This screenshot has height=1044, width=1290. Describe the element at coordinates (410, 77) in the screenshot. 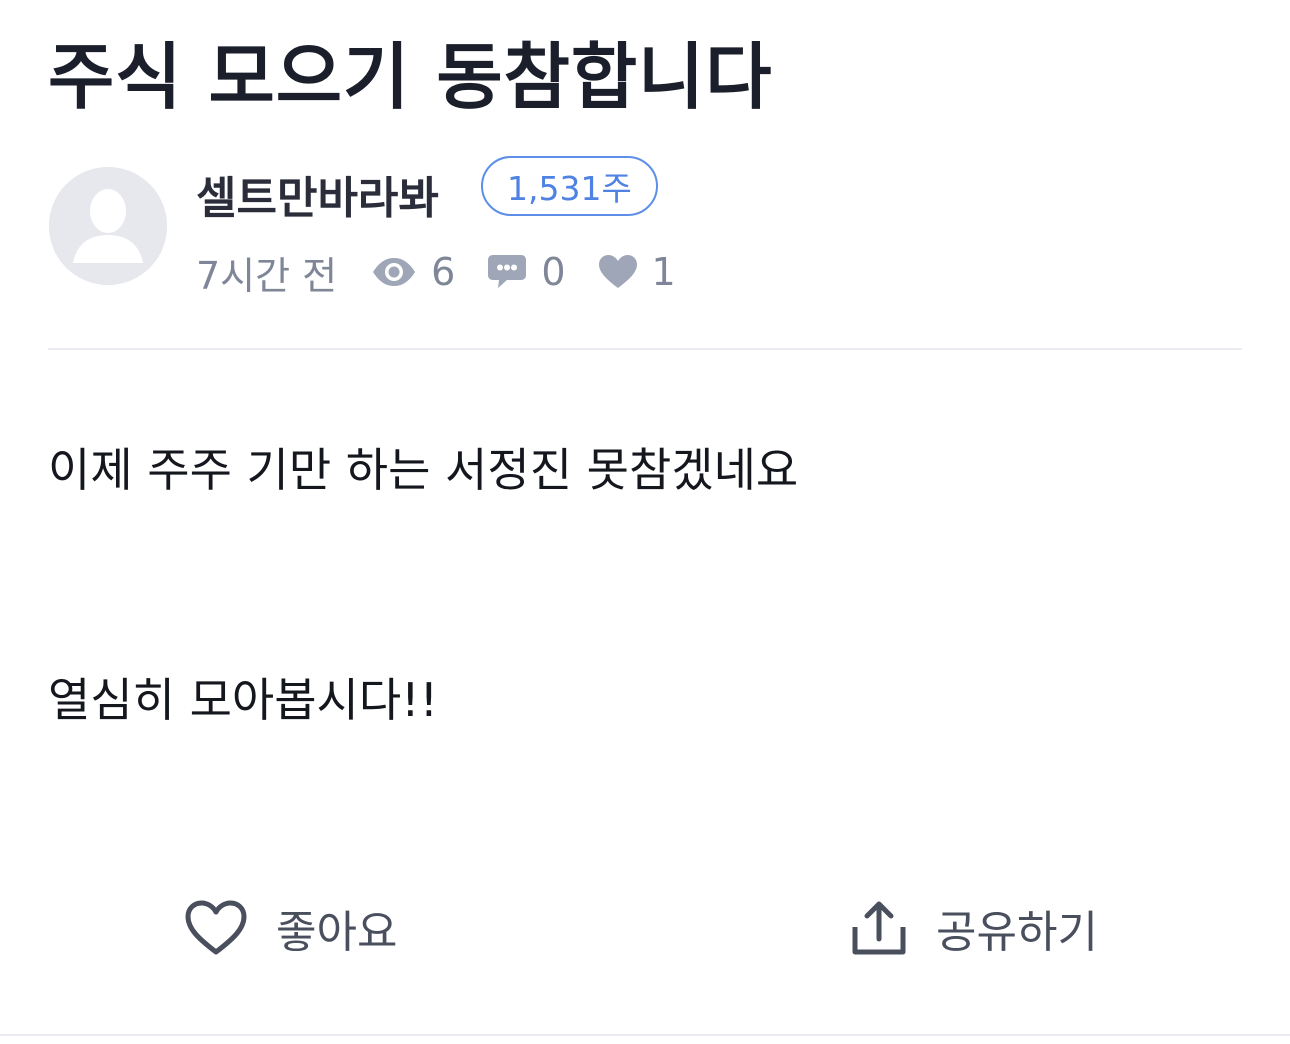

I see `post-title: 주식 모으기 동참합니다` at that location.